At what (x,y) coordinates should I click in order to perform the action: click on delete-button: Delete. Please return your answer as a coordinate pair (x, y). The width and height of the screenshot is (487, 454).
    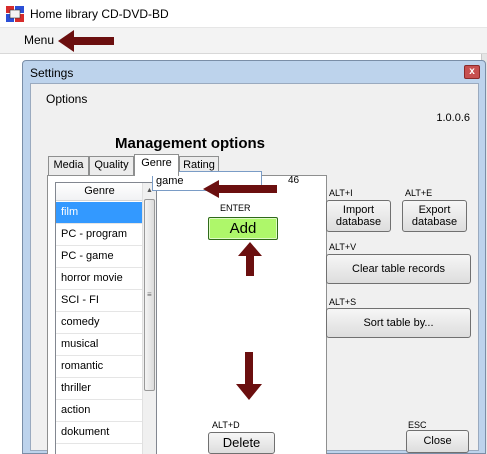
    Looking at the image, I should click on (241, 443).